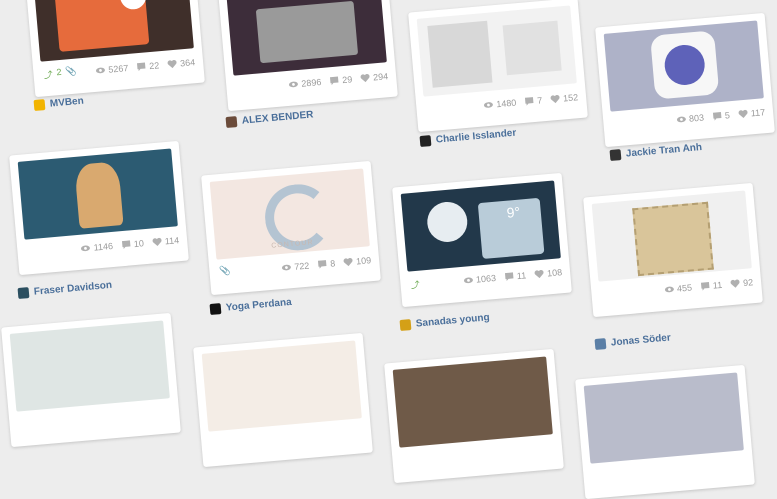 The width and height of the screenshot is (777, 499). What do you see at coordinates (640, 340) in the screenshot?
I see `author-name: Jonas Söder` at bounding box center [640, 340].